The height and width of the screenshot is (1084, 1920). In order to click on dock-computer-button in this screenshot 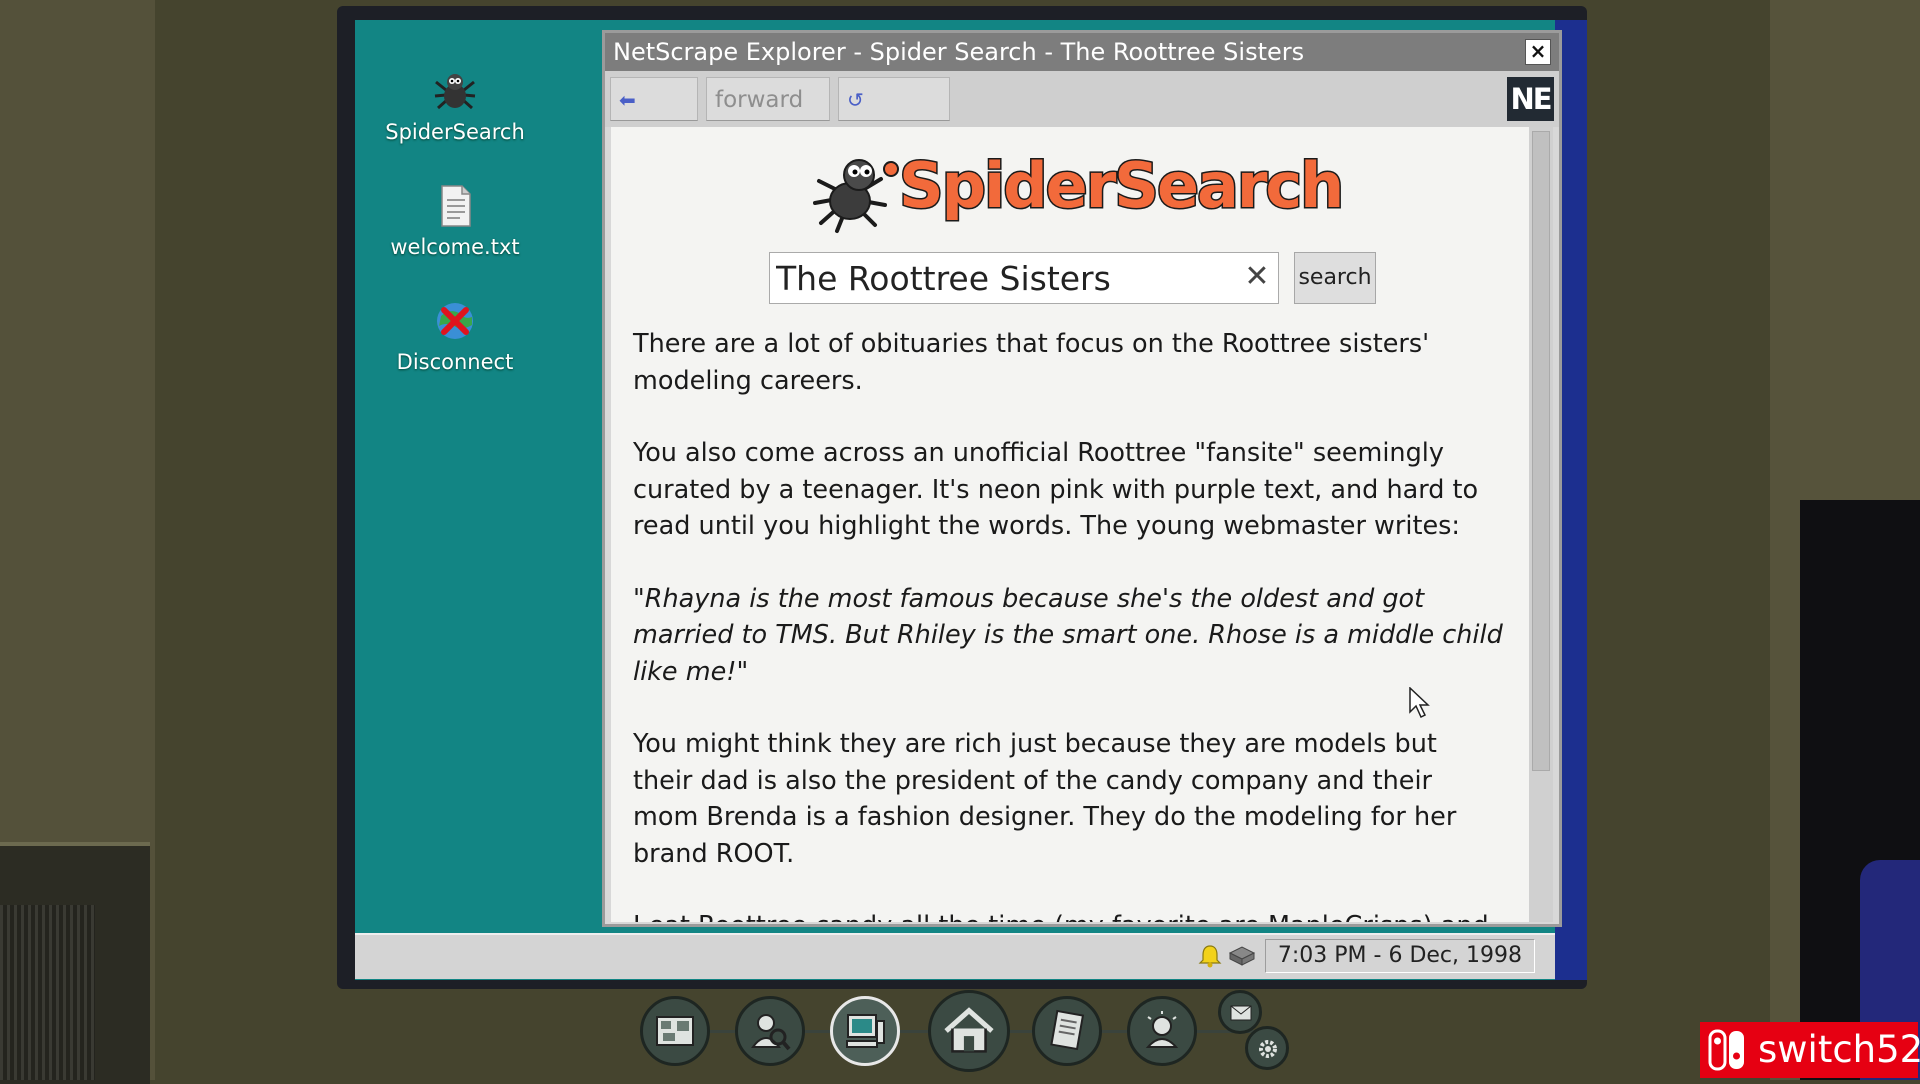, I will do `click(865, 1031)`.